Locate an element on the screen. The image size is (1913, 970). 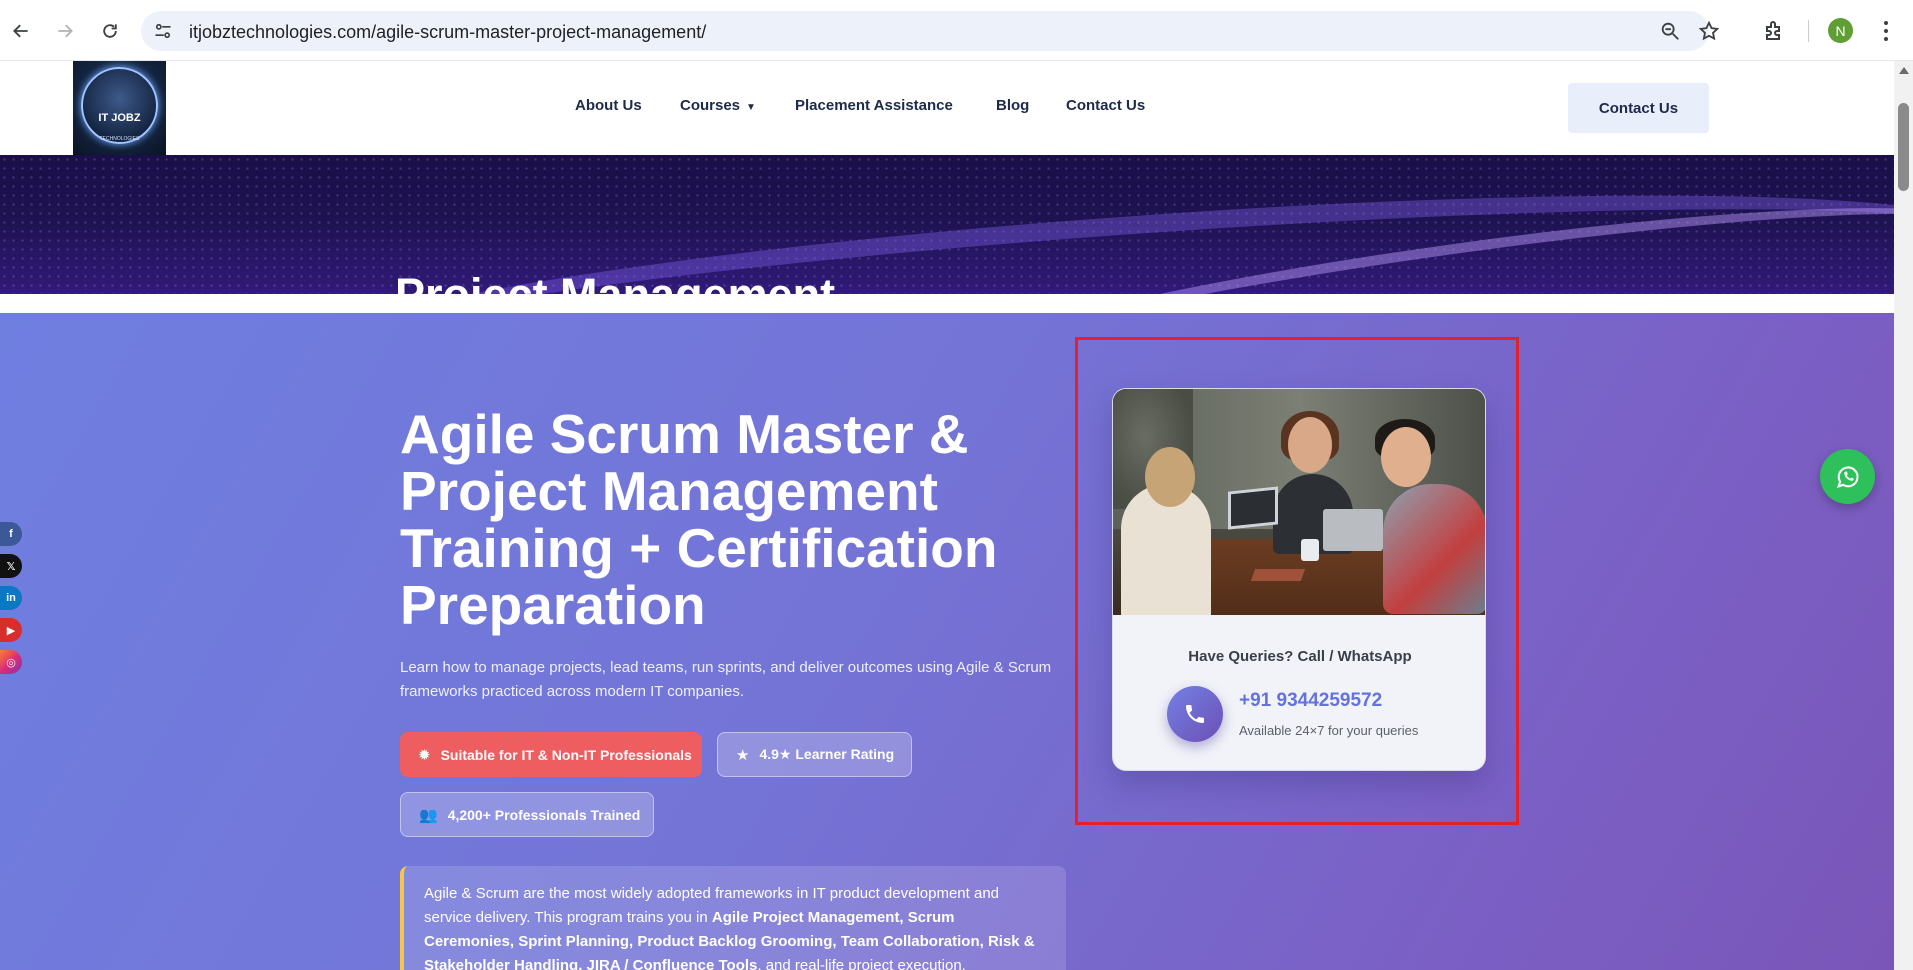
site-logo: IT JOBZ TECHNOLOGIES is located at coordinates (119, 108).